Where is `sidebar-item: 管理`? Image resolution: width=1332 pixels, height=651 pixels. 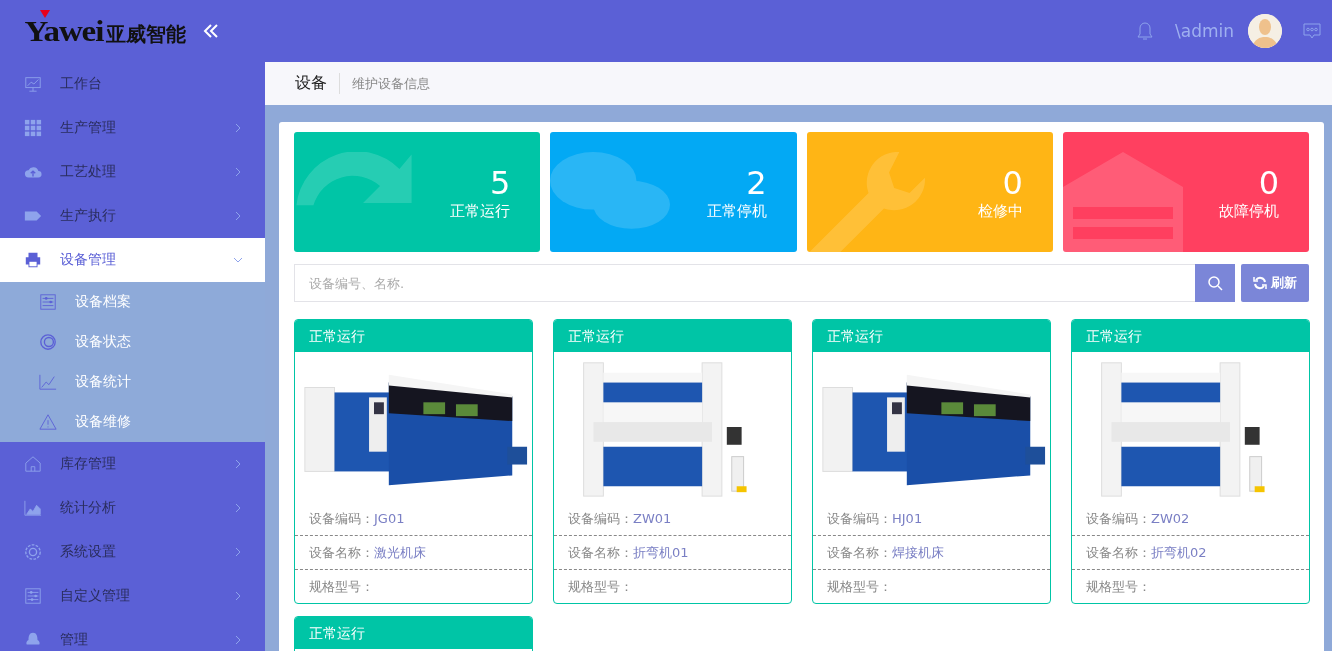
sidebar-item: 管理 is located at coordinates (132, 634).